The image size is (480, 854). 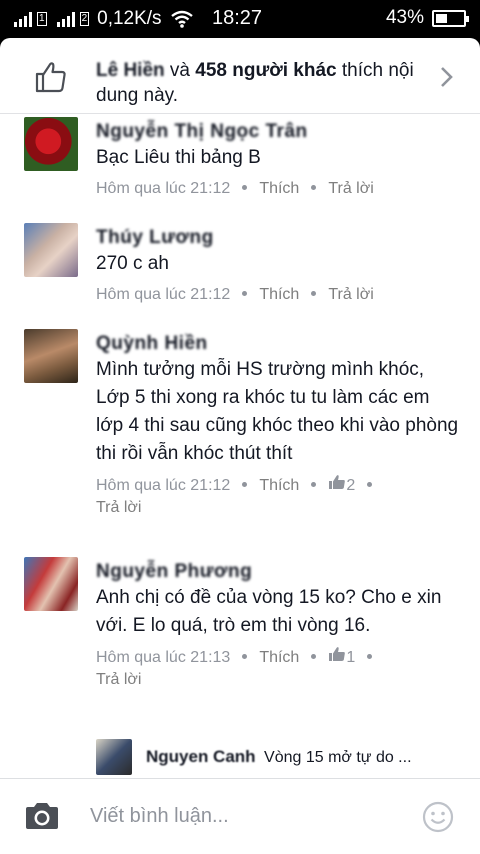 What do you see at coordinates (65, 19) in the screenshot?
I see `signal-2-icon` at bounding box center [65, 19].